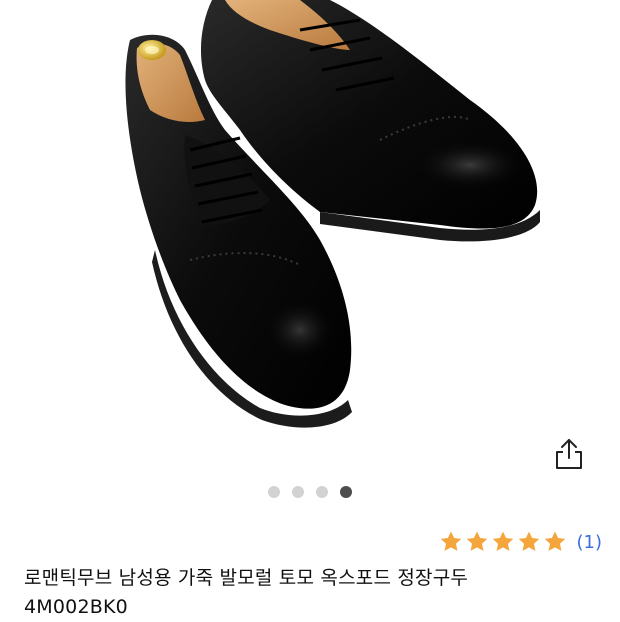  What do you see at coordinates (314, 593) in the screenshot?
I see `product-title: 로맨틱무브 남성용 가죽 발모럴 토모 옥스포드 정장구두 4M002BK0` at bounding box center [314, 593].